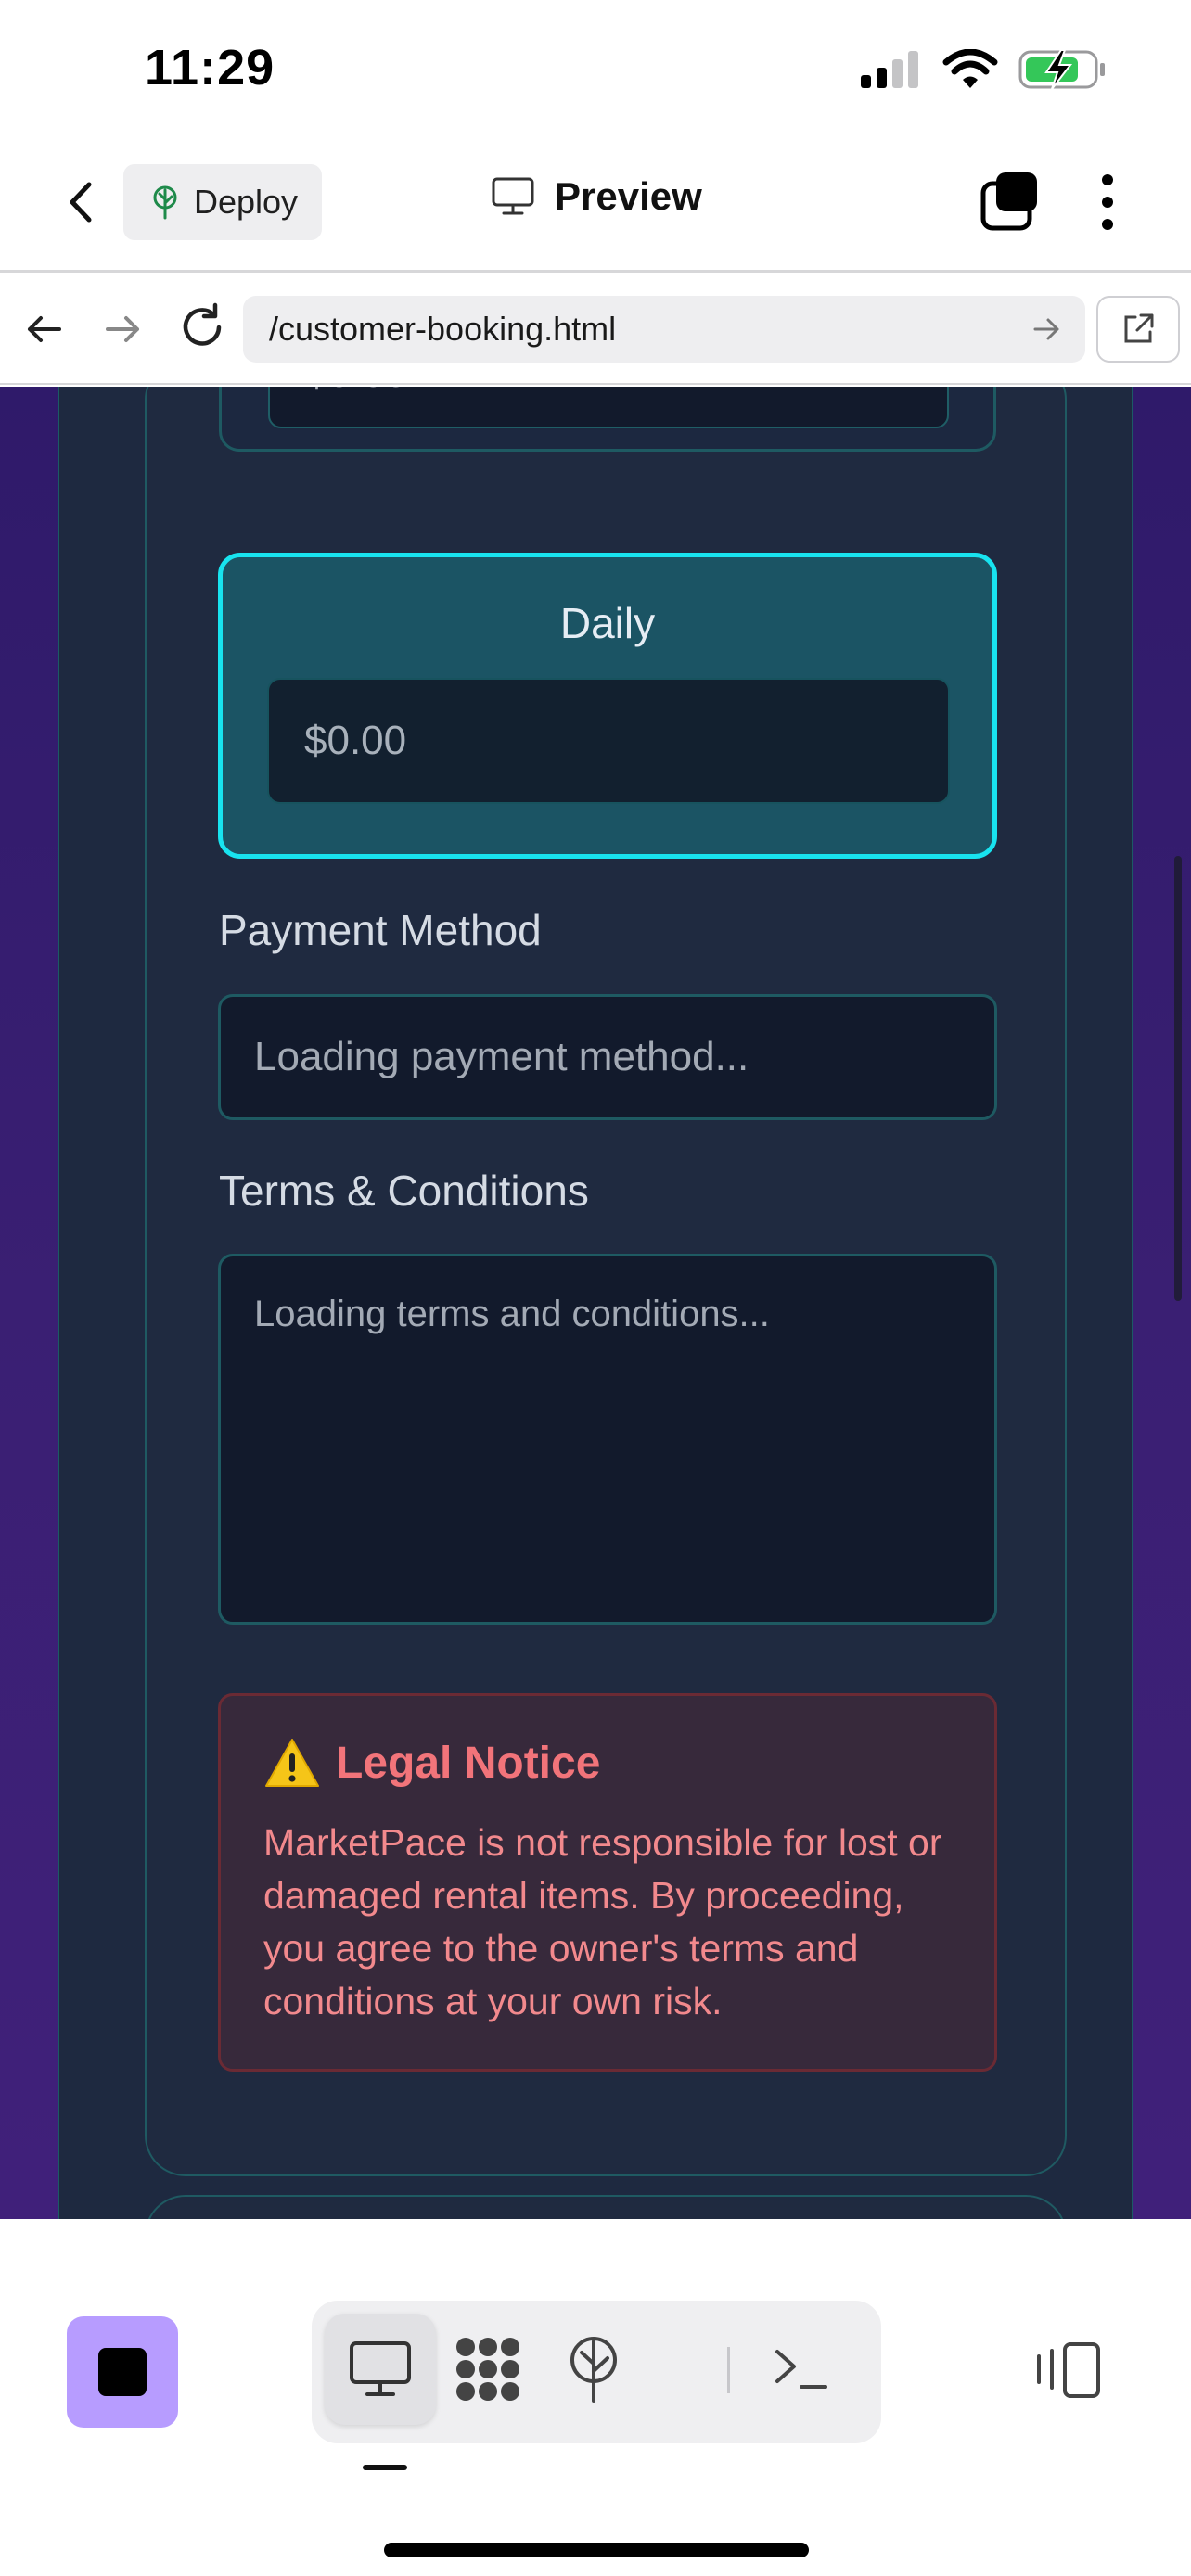 The height and width of the screenshot is (2576, 1191). I want to click on daily-rate-title: Daily, so click(607, 623).